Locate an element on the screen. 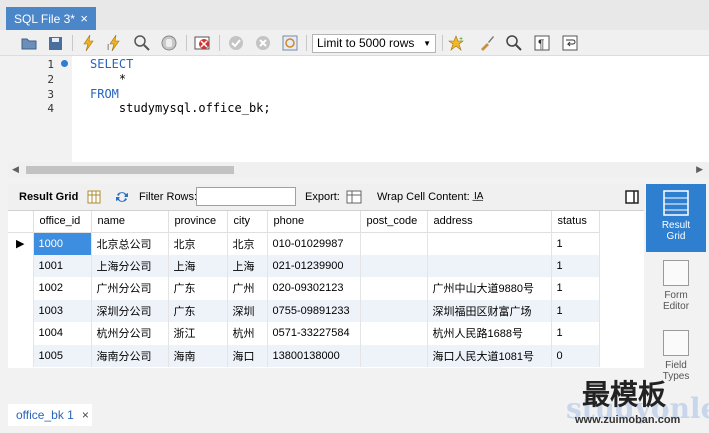  table-cell: 广州分公司 is located at coordinates (130, 288).